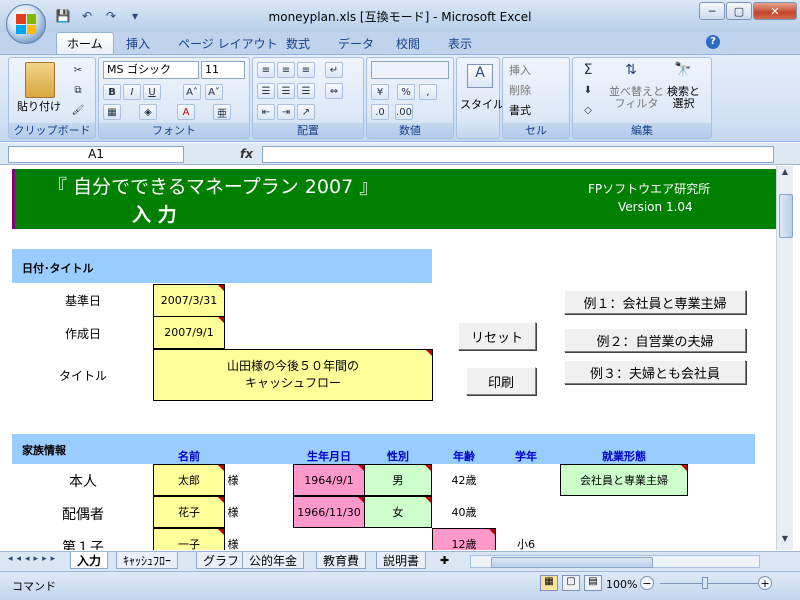 The width and height of the screenshot is (800, 600). Describe the element at coordinates (571, 583) in the screenshot. I see `page-layout-view-icon: ▢` at that location.